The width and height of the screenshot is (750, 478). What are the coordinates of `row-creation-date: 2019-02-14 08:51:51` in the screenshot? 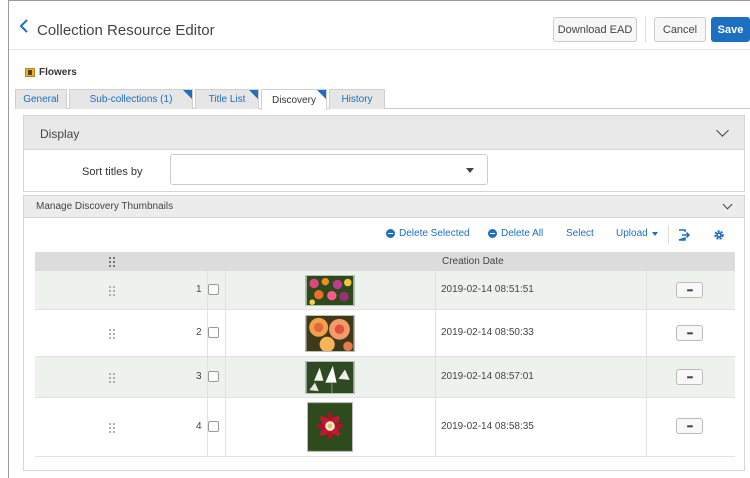 It's located at (487, 289).